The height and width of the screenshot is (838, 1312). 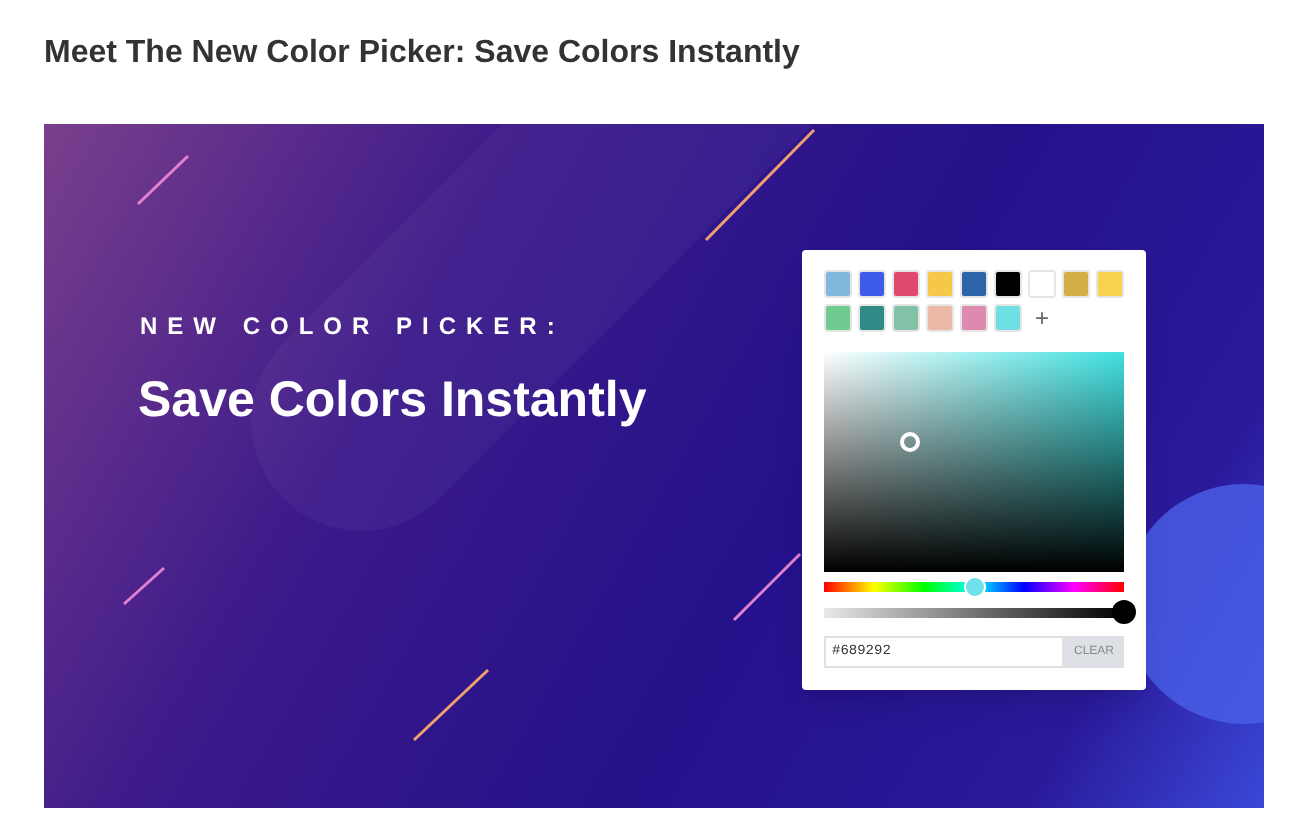 I want to click on hue-thumb, so click(x=974, y=587).